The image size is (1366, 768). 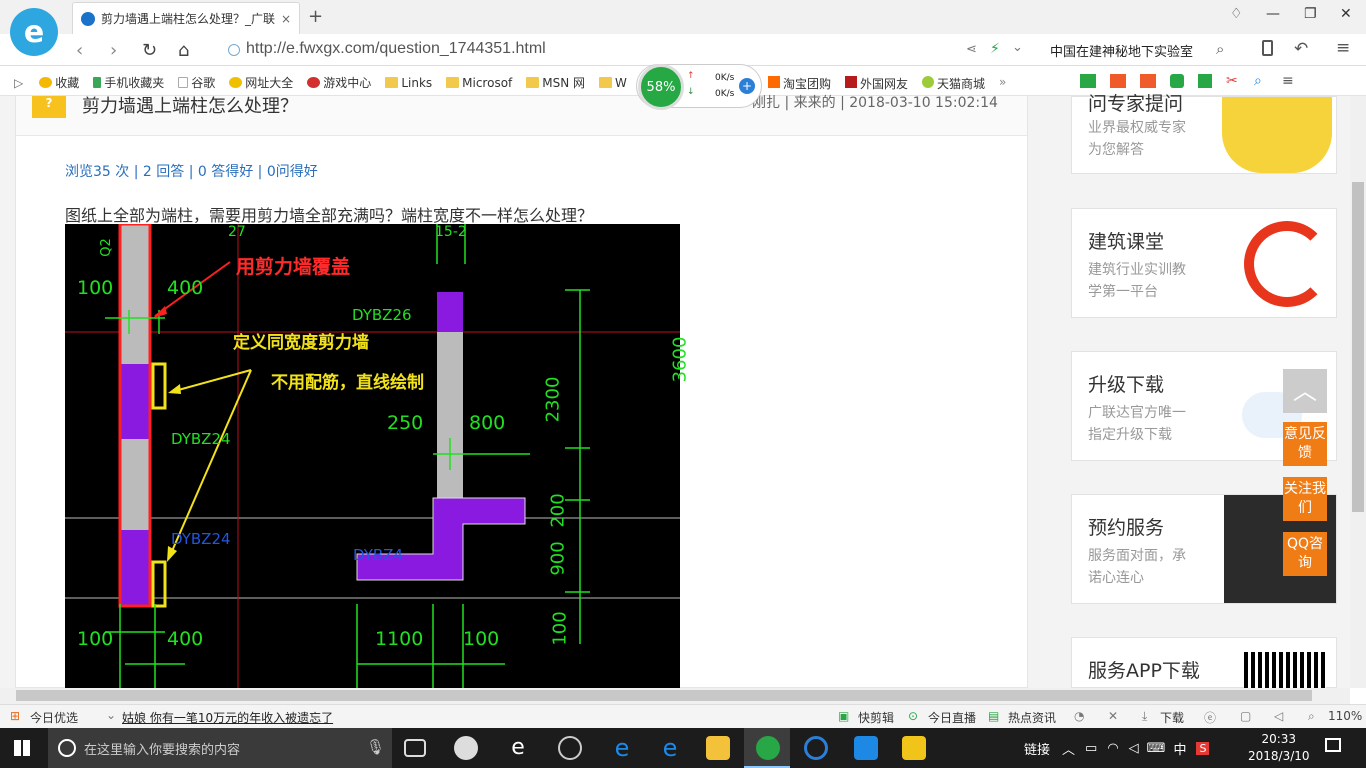 What do you see at coordinates (518, 748) in the screenshot?
I see `browser-app-icon: e` at bounding box center [518, 748].